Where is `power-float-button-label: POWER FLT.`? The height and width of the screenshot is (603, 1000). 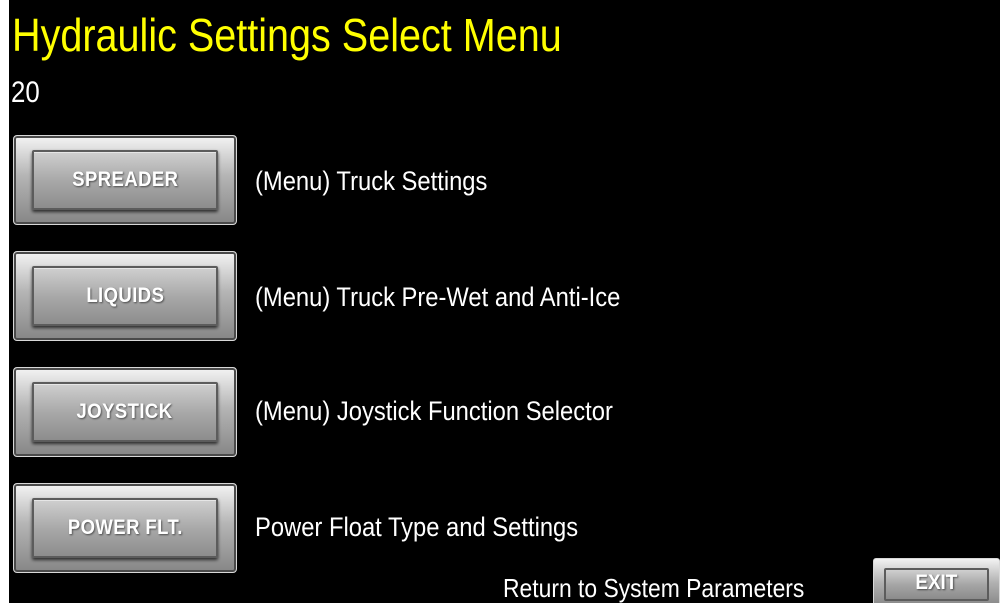
power-float-button-label: POWER FLT. is located at coordinates (125, 527).